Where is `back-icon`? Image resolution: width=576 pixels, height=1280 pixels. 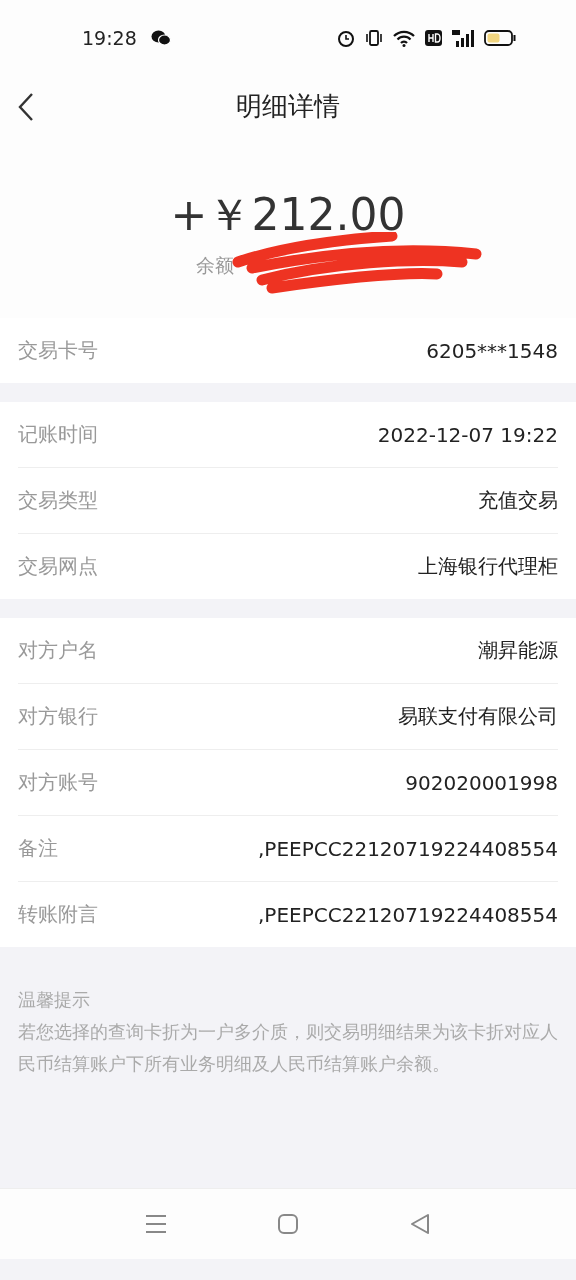 back-icon is located at coordinates (26, 107).